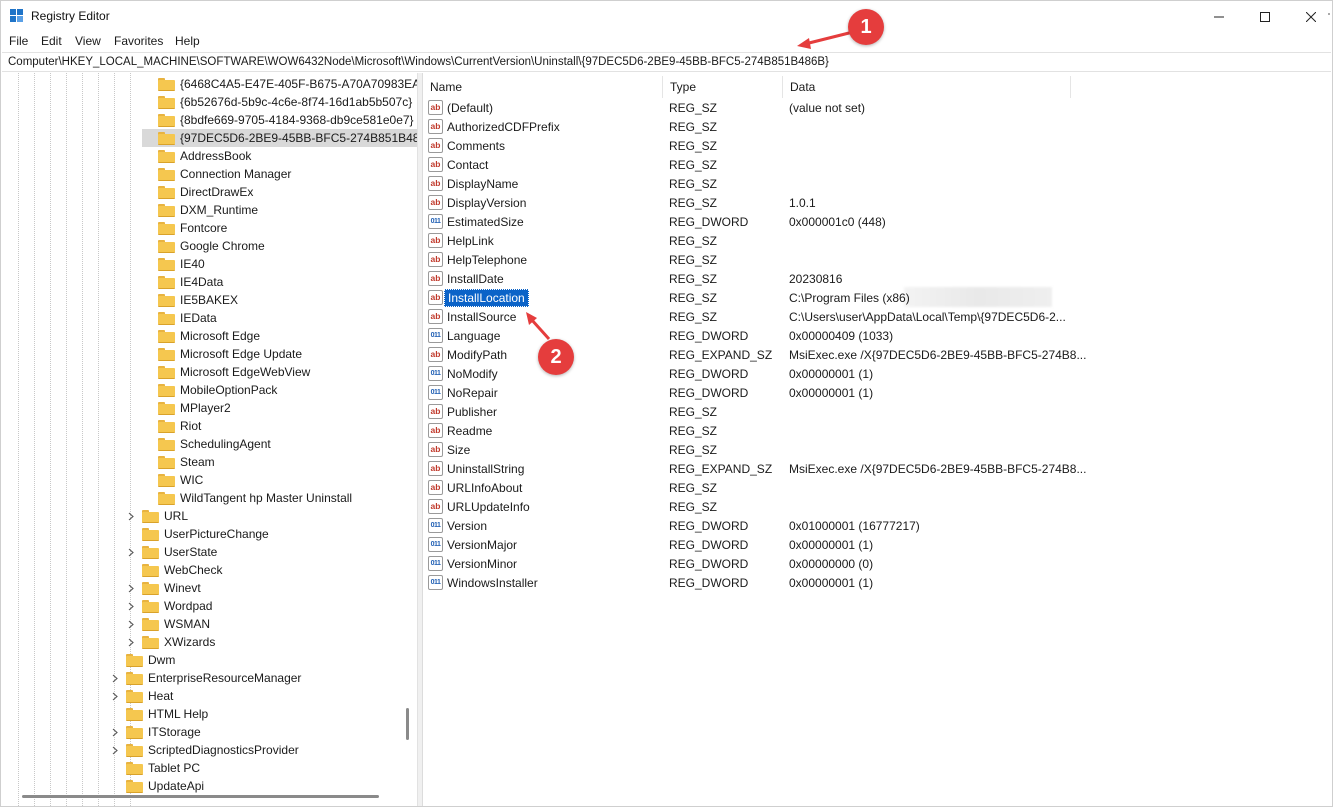 This screenshot has height=807, width=1333. I want to click on tree-item-label: Microsoft Edge Update, so click(241, 354).